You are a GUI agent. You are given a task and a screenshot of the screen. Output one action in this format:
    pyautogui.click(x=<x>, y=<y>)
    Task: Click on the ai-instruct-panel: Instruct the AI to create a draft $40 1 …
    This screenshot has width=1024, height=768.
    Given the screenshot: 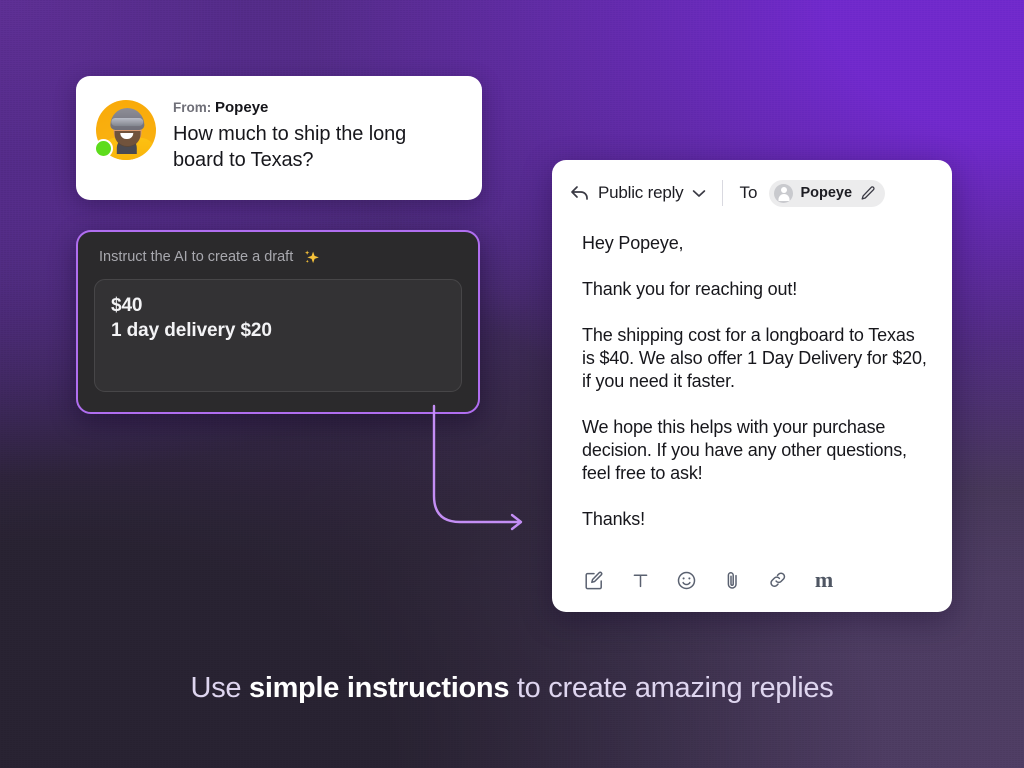 What is the action you would take?
    pyautogui.click(x=278, y=322)
    